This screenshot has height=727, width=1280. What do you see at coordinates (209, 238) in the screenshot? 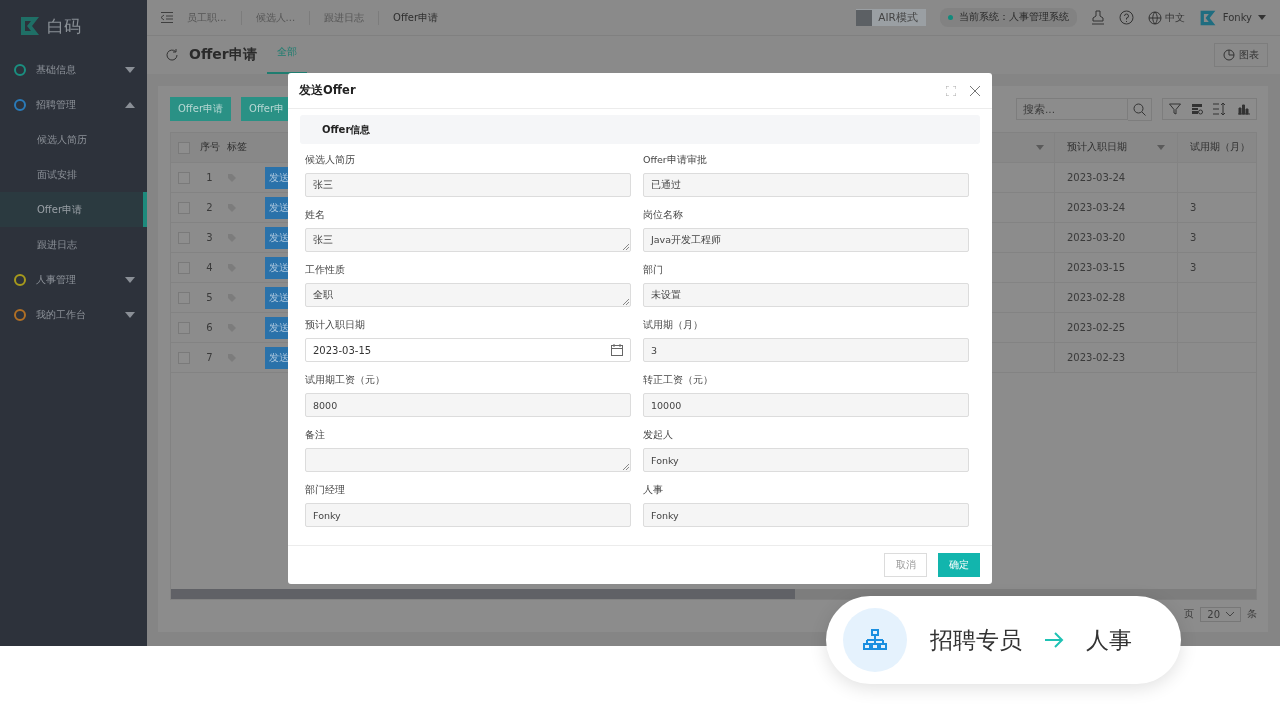
I see `table-cell-text: 3` at bounding box center [209, 238].